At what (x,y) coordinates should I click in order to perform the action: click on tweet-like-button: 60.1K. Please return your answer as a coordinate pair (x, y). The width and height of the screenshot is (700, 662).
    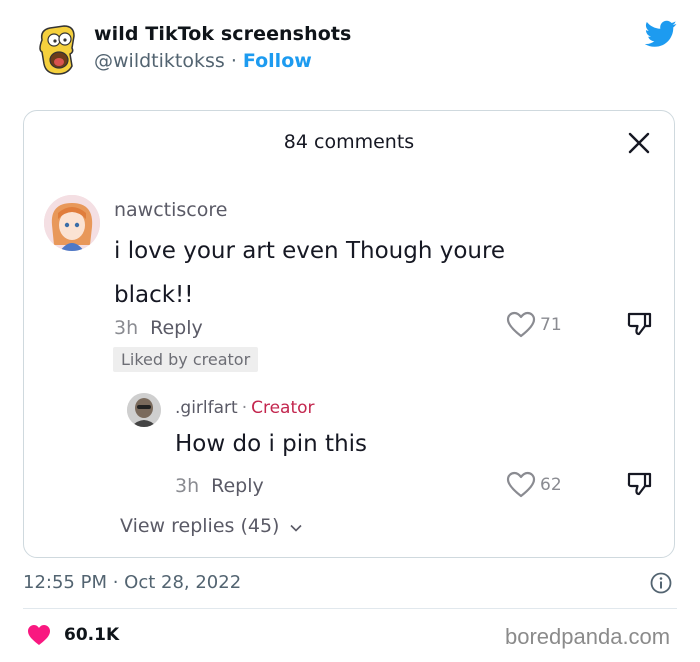
    Looking at the image, I should click on (73, 635).